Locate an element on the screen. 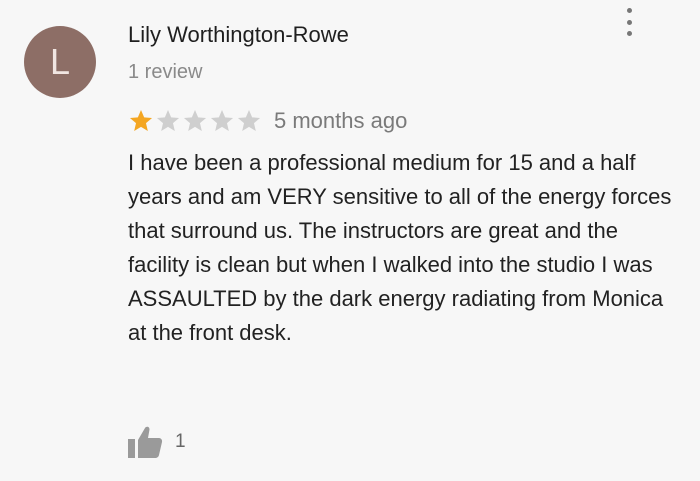 This screenshot has width=700, height=481. avatar: L is located at coordinates (60, 62).